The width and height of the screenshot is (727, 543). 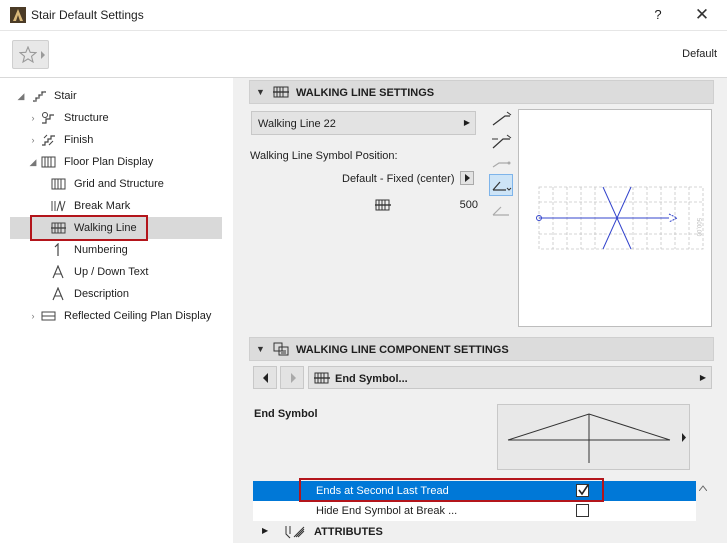 What do you see at coordinates (297, 124) in the screenshot?
I see `dropdown-value: Walking Line 22` at bounding box center [297, 124].